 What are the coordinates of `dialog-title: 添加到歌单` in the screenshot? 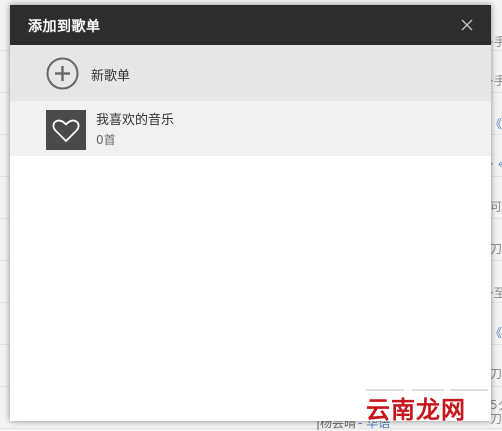 It's located at (64, 27).